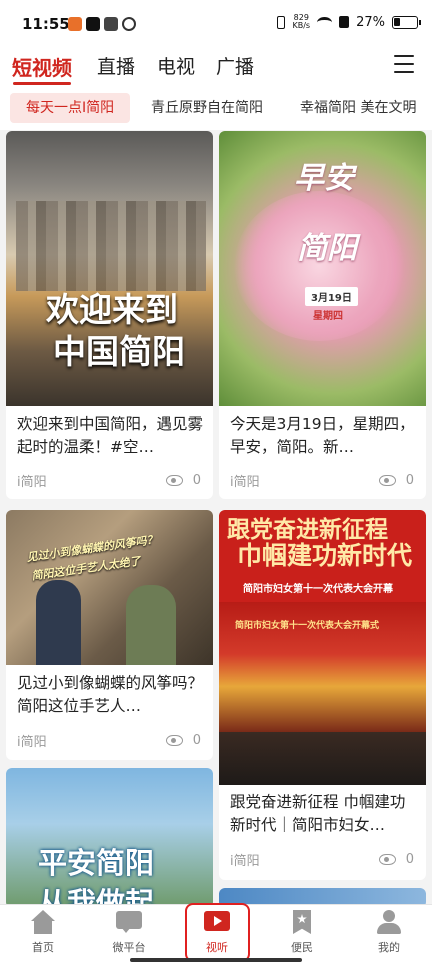 The height and width of the screenshot is (964, 432). Describe the element at coordinates (325, 22) in the screenshot. I see `wifi-icon` at that location.